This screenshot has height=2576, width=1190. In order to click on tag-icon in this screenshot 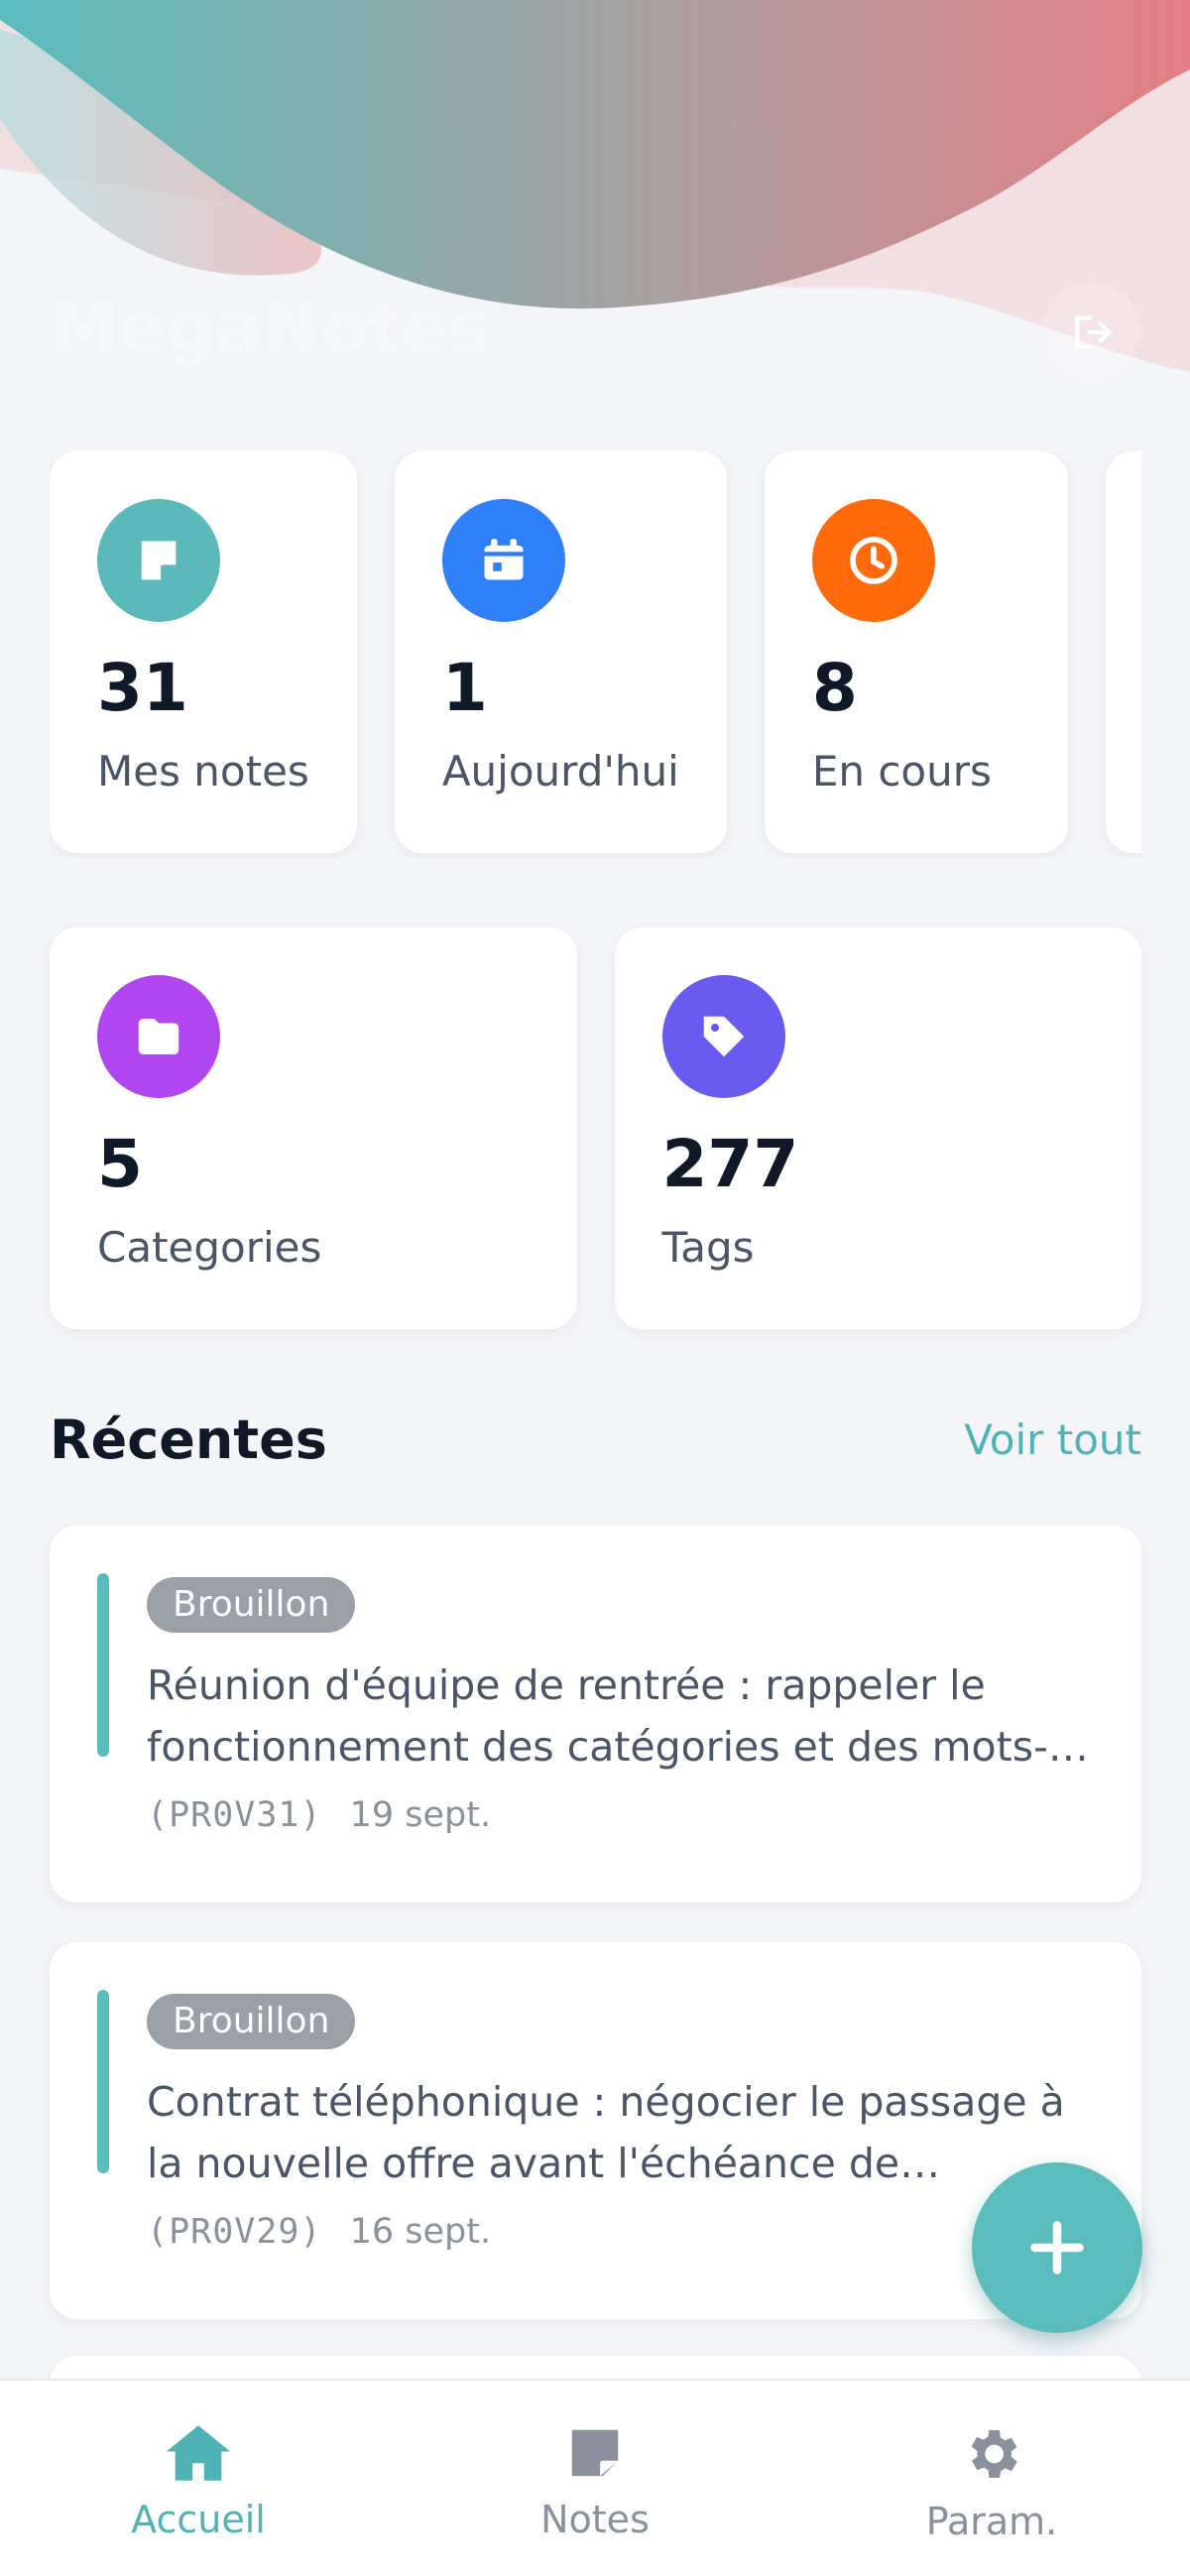, I will do `click(723, 1036)`.